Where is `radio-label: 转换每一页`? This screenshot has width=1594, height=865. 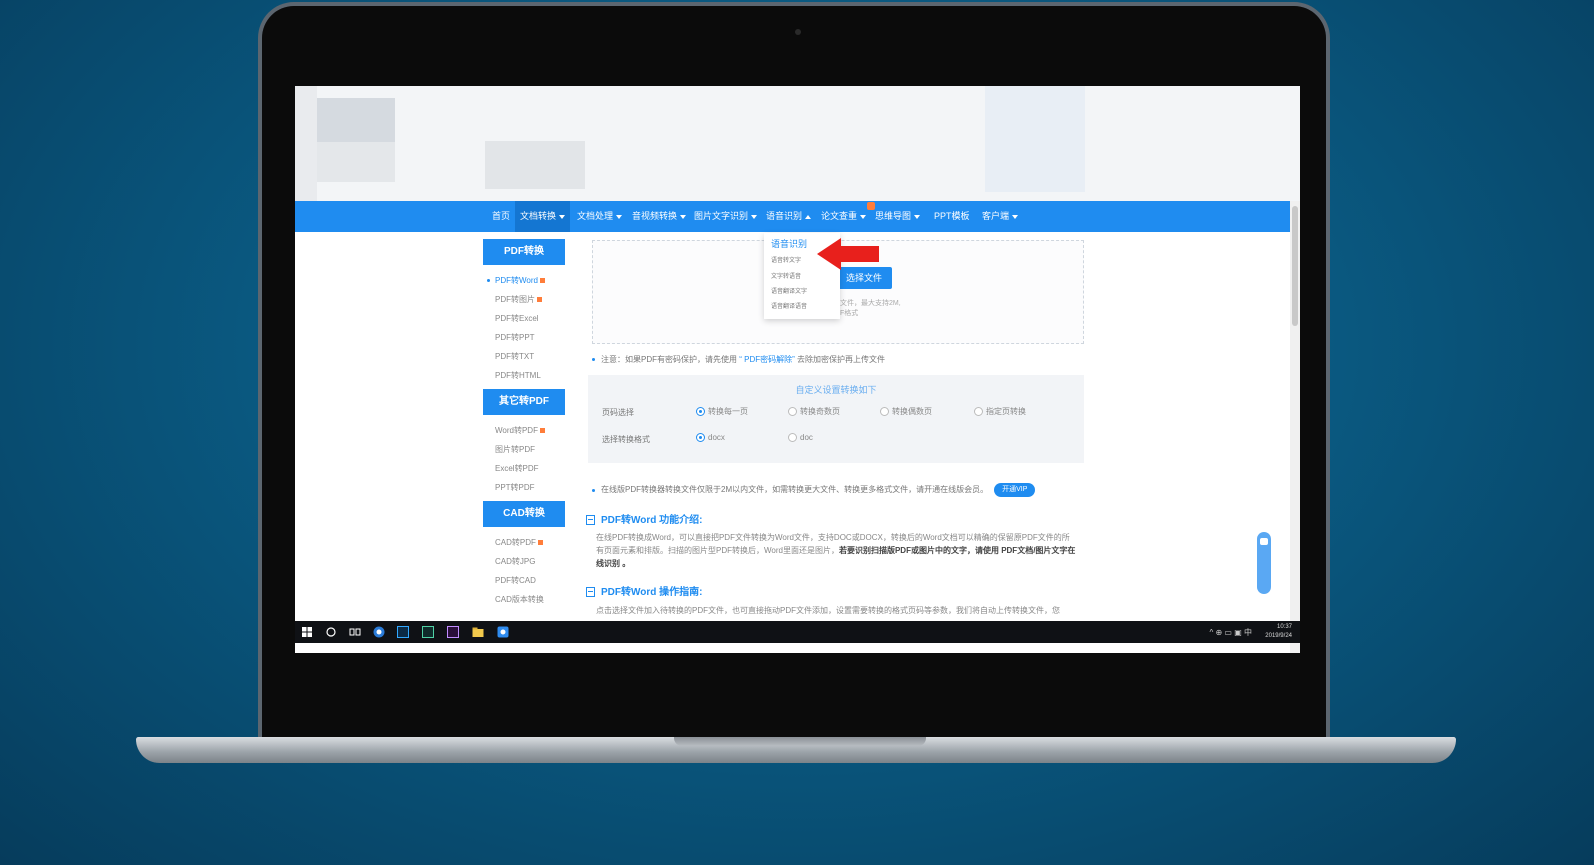
radio-label: 转换每一页 is located at coordinates (728, 411).